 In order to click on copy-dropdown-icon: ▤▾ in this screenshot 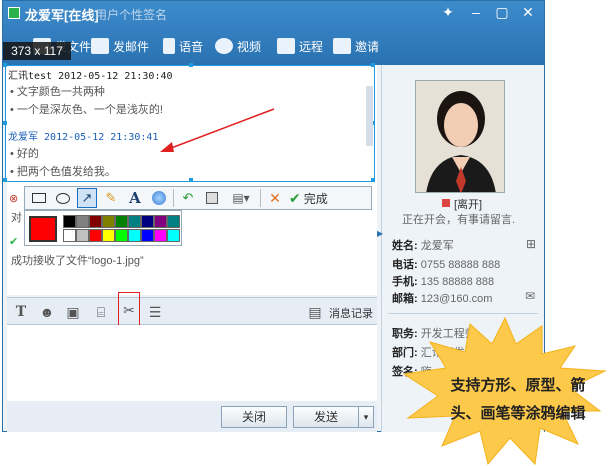, I will do `click(241, 198)`.